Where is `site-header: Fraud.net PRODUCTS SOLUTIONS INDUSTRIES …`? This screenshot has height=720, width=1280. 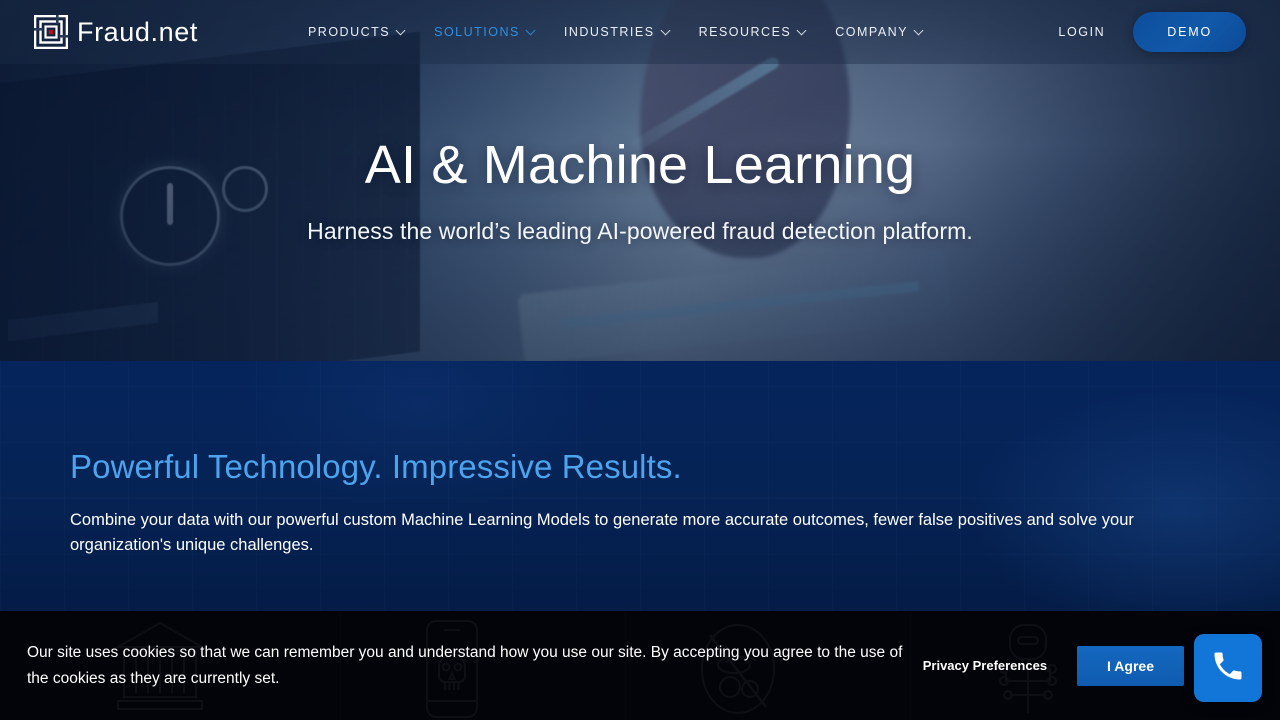
site-header: Fraud.net PRODUCTS SOLUTIONS INDUSTRIES … is located at coordinates (640, 32).